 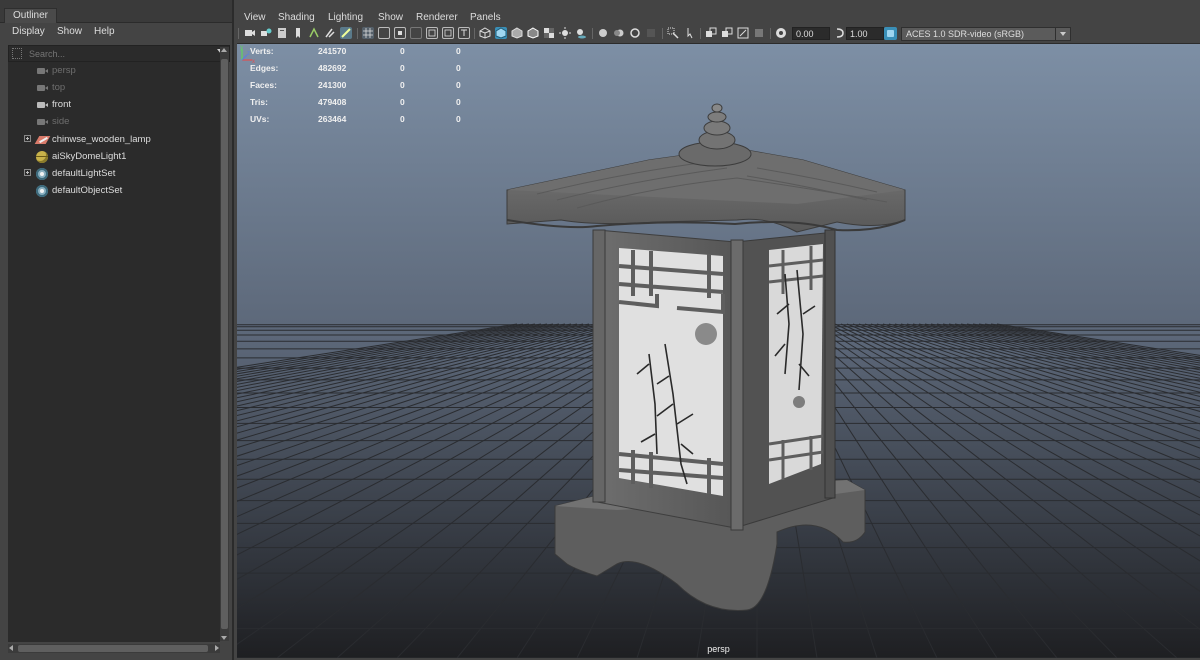 I want to click on outliner-item-front: front, so click(x=114, y=104).